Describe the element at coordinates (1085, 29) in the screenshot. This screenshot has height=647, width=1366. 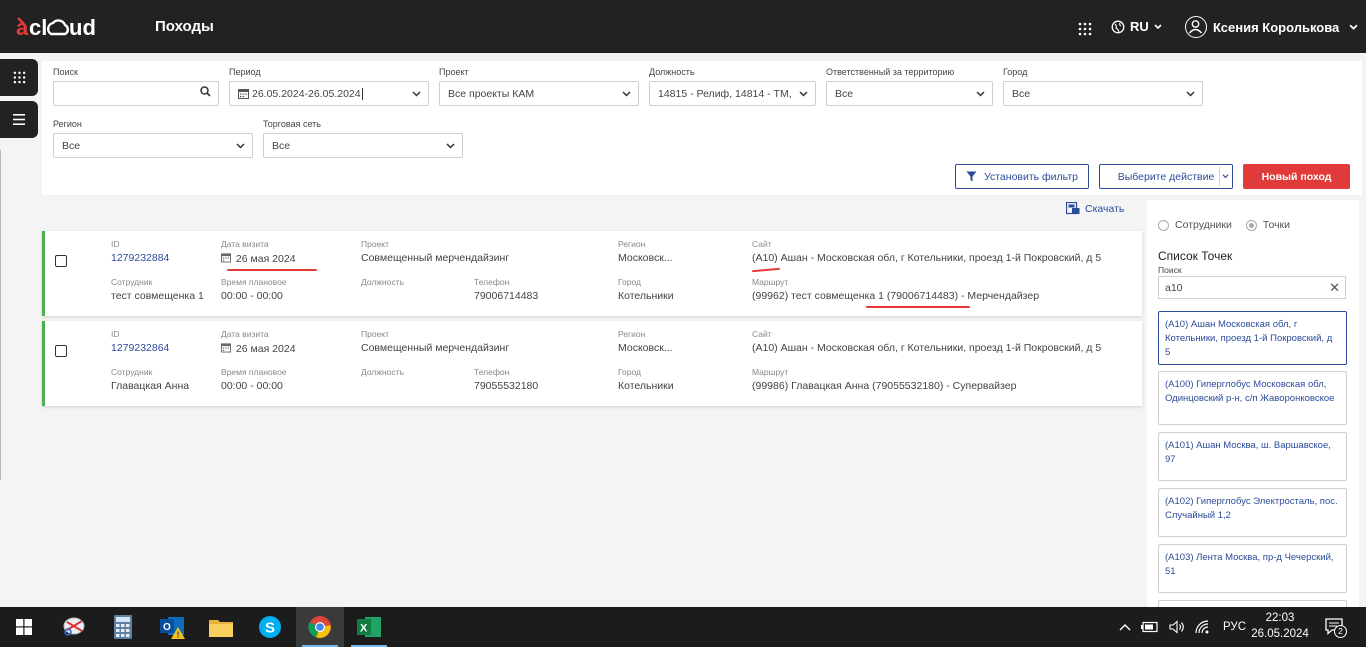
I see `apps-grid-icon` at that location.